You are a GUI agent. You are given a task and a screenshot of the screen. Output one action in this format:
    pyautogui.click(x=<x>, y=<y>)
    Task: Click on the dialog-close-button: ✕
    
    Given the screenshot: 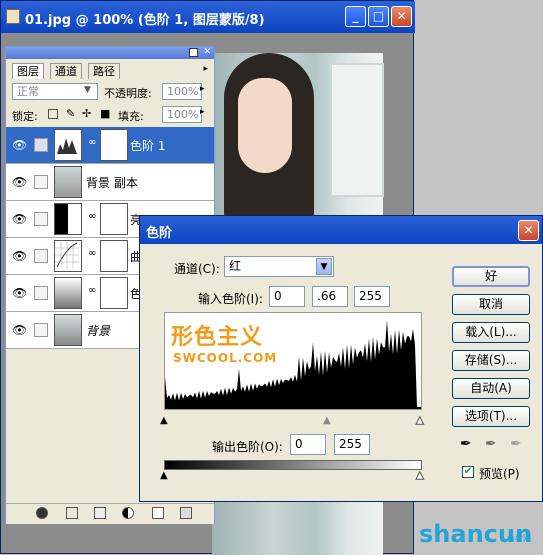 What is the action you would take?
    pyautogui.click(x=528, y=230)
    